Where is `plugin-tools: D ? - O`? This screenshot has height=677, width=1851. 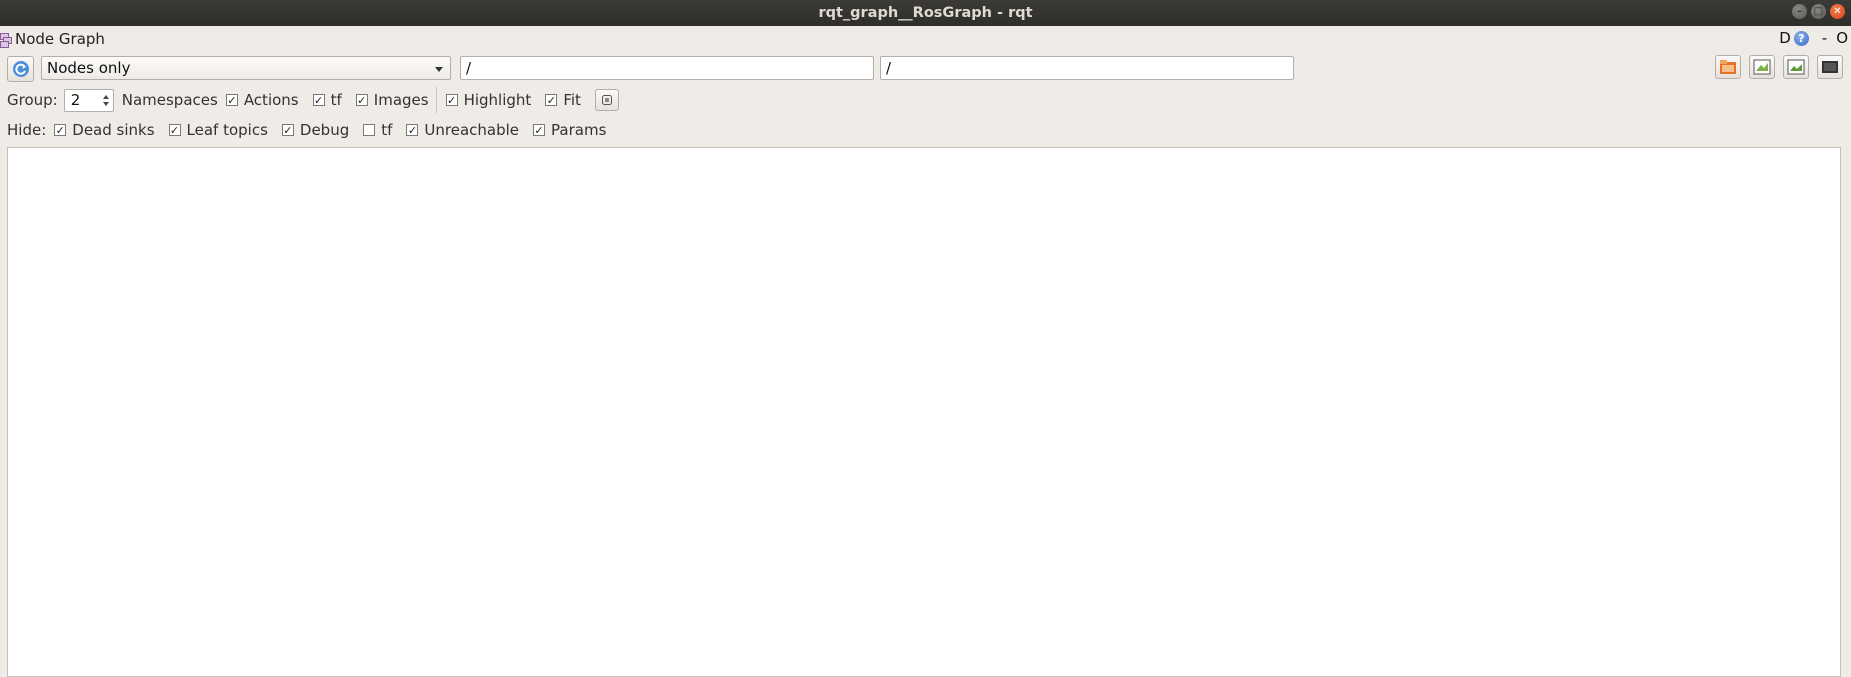 plugin-tools: D ? - O is located at coordinates (1813, 38).